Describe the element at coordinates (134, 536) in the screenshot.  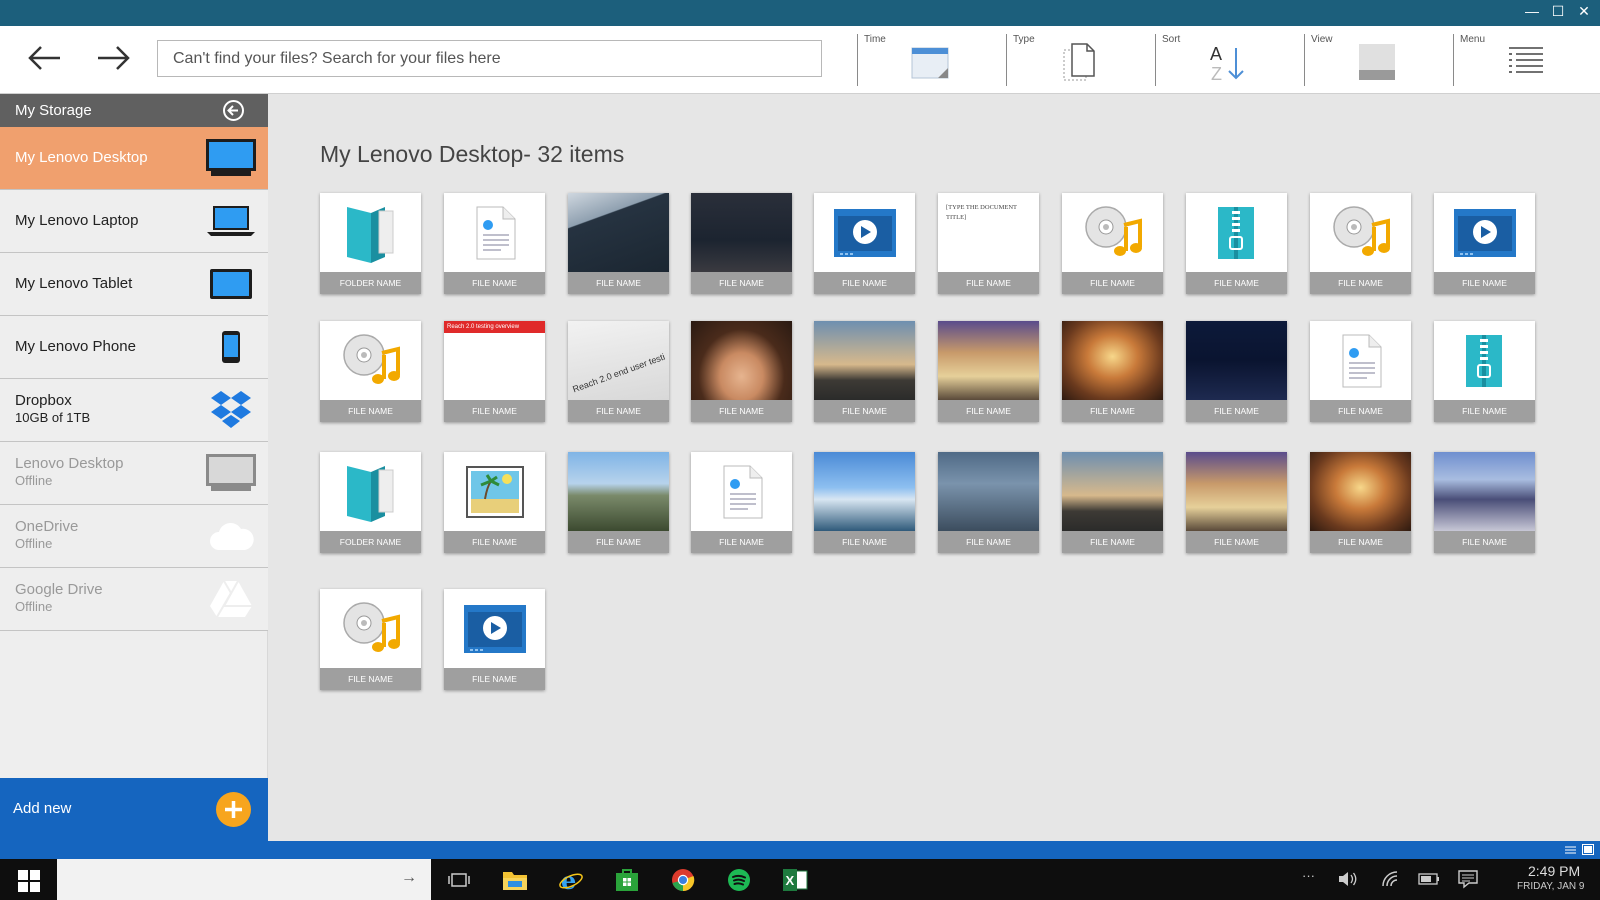
I see `sidebar-item-onedrive: OneDrive Offline` at that location.